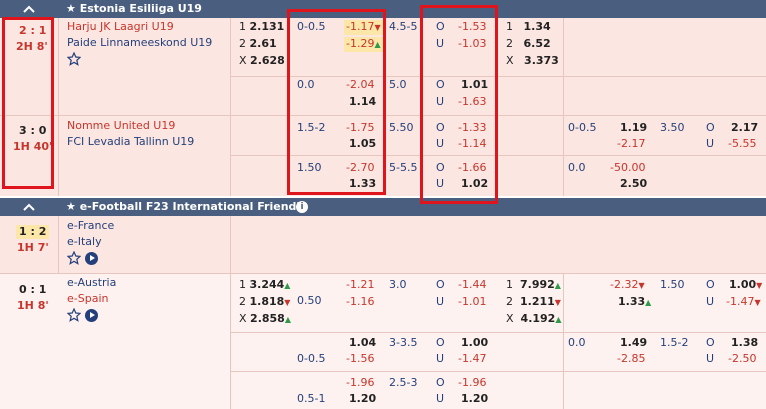 The width and height of the screenshot is (766, 409). I want to click on odds-cell: 1.33▲, so click(634, 302).